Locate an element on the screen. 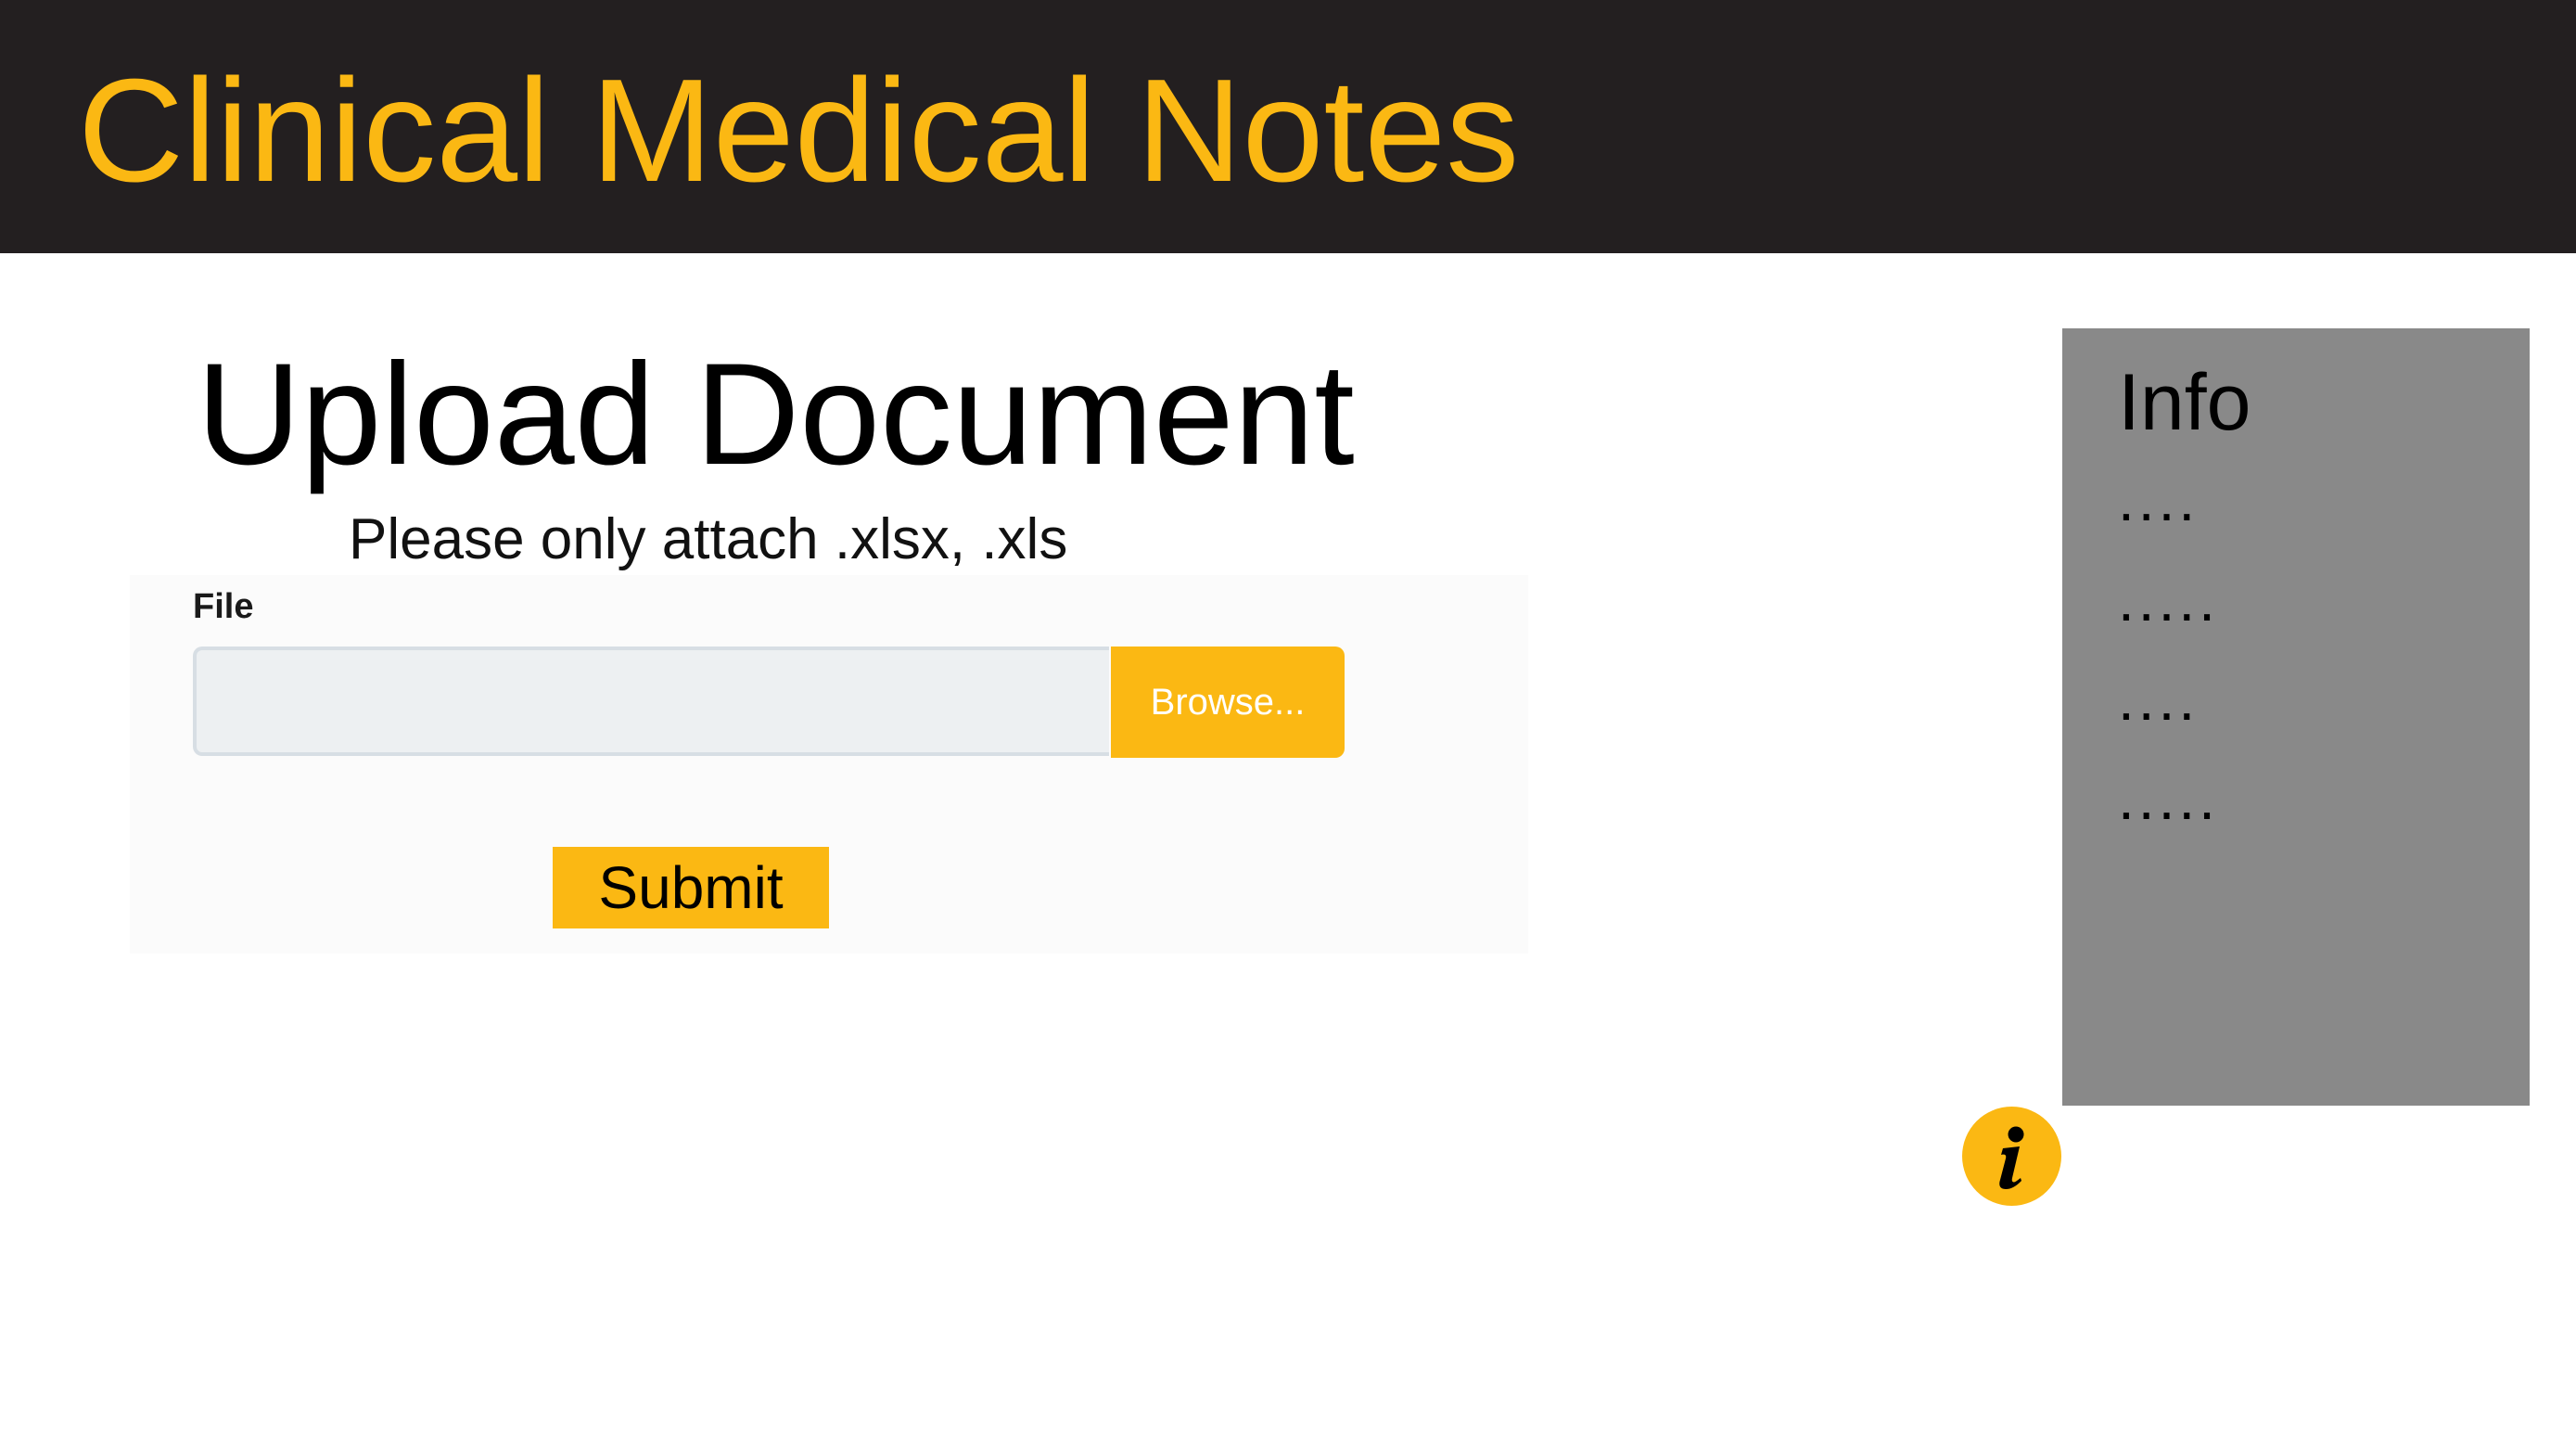  upload-form-panel is located at coordinates (829, 764).